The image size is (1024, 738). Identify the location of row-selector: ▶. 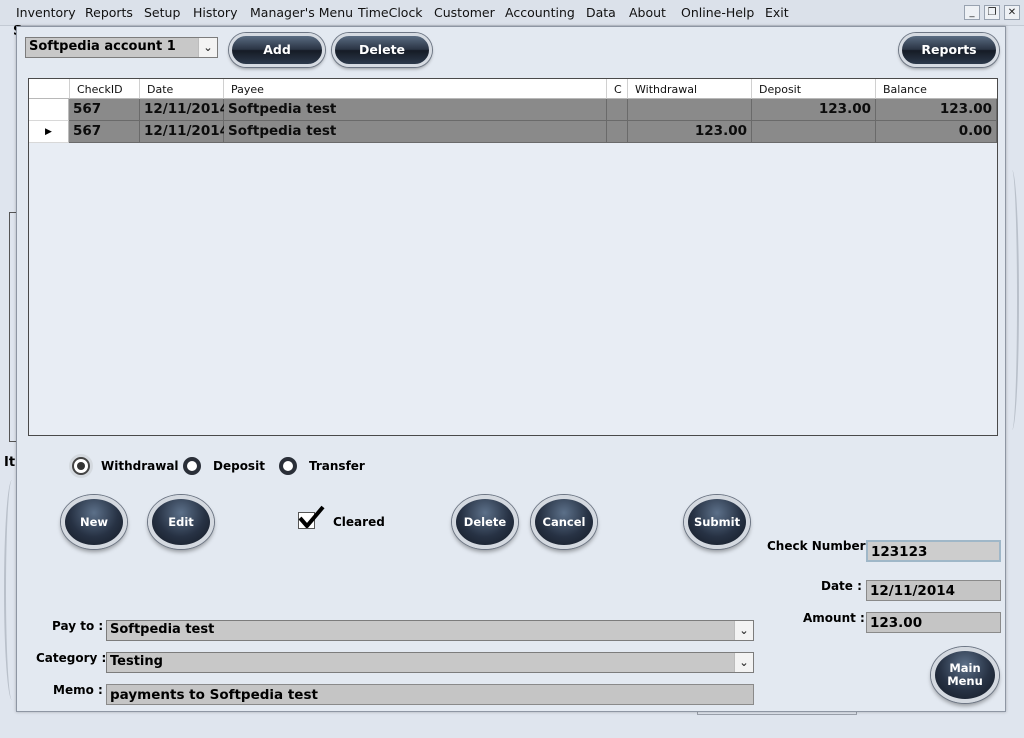
(49, 132).